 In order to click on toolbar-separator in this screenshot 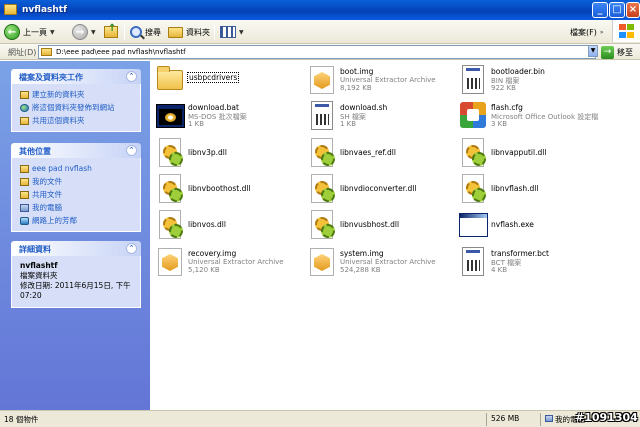, I will do `click(124, 32)`.